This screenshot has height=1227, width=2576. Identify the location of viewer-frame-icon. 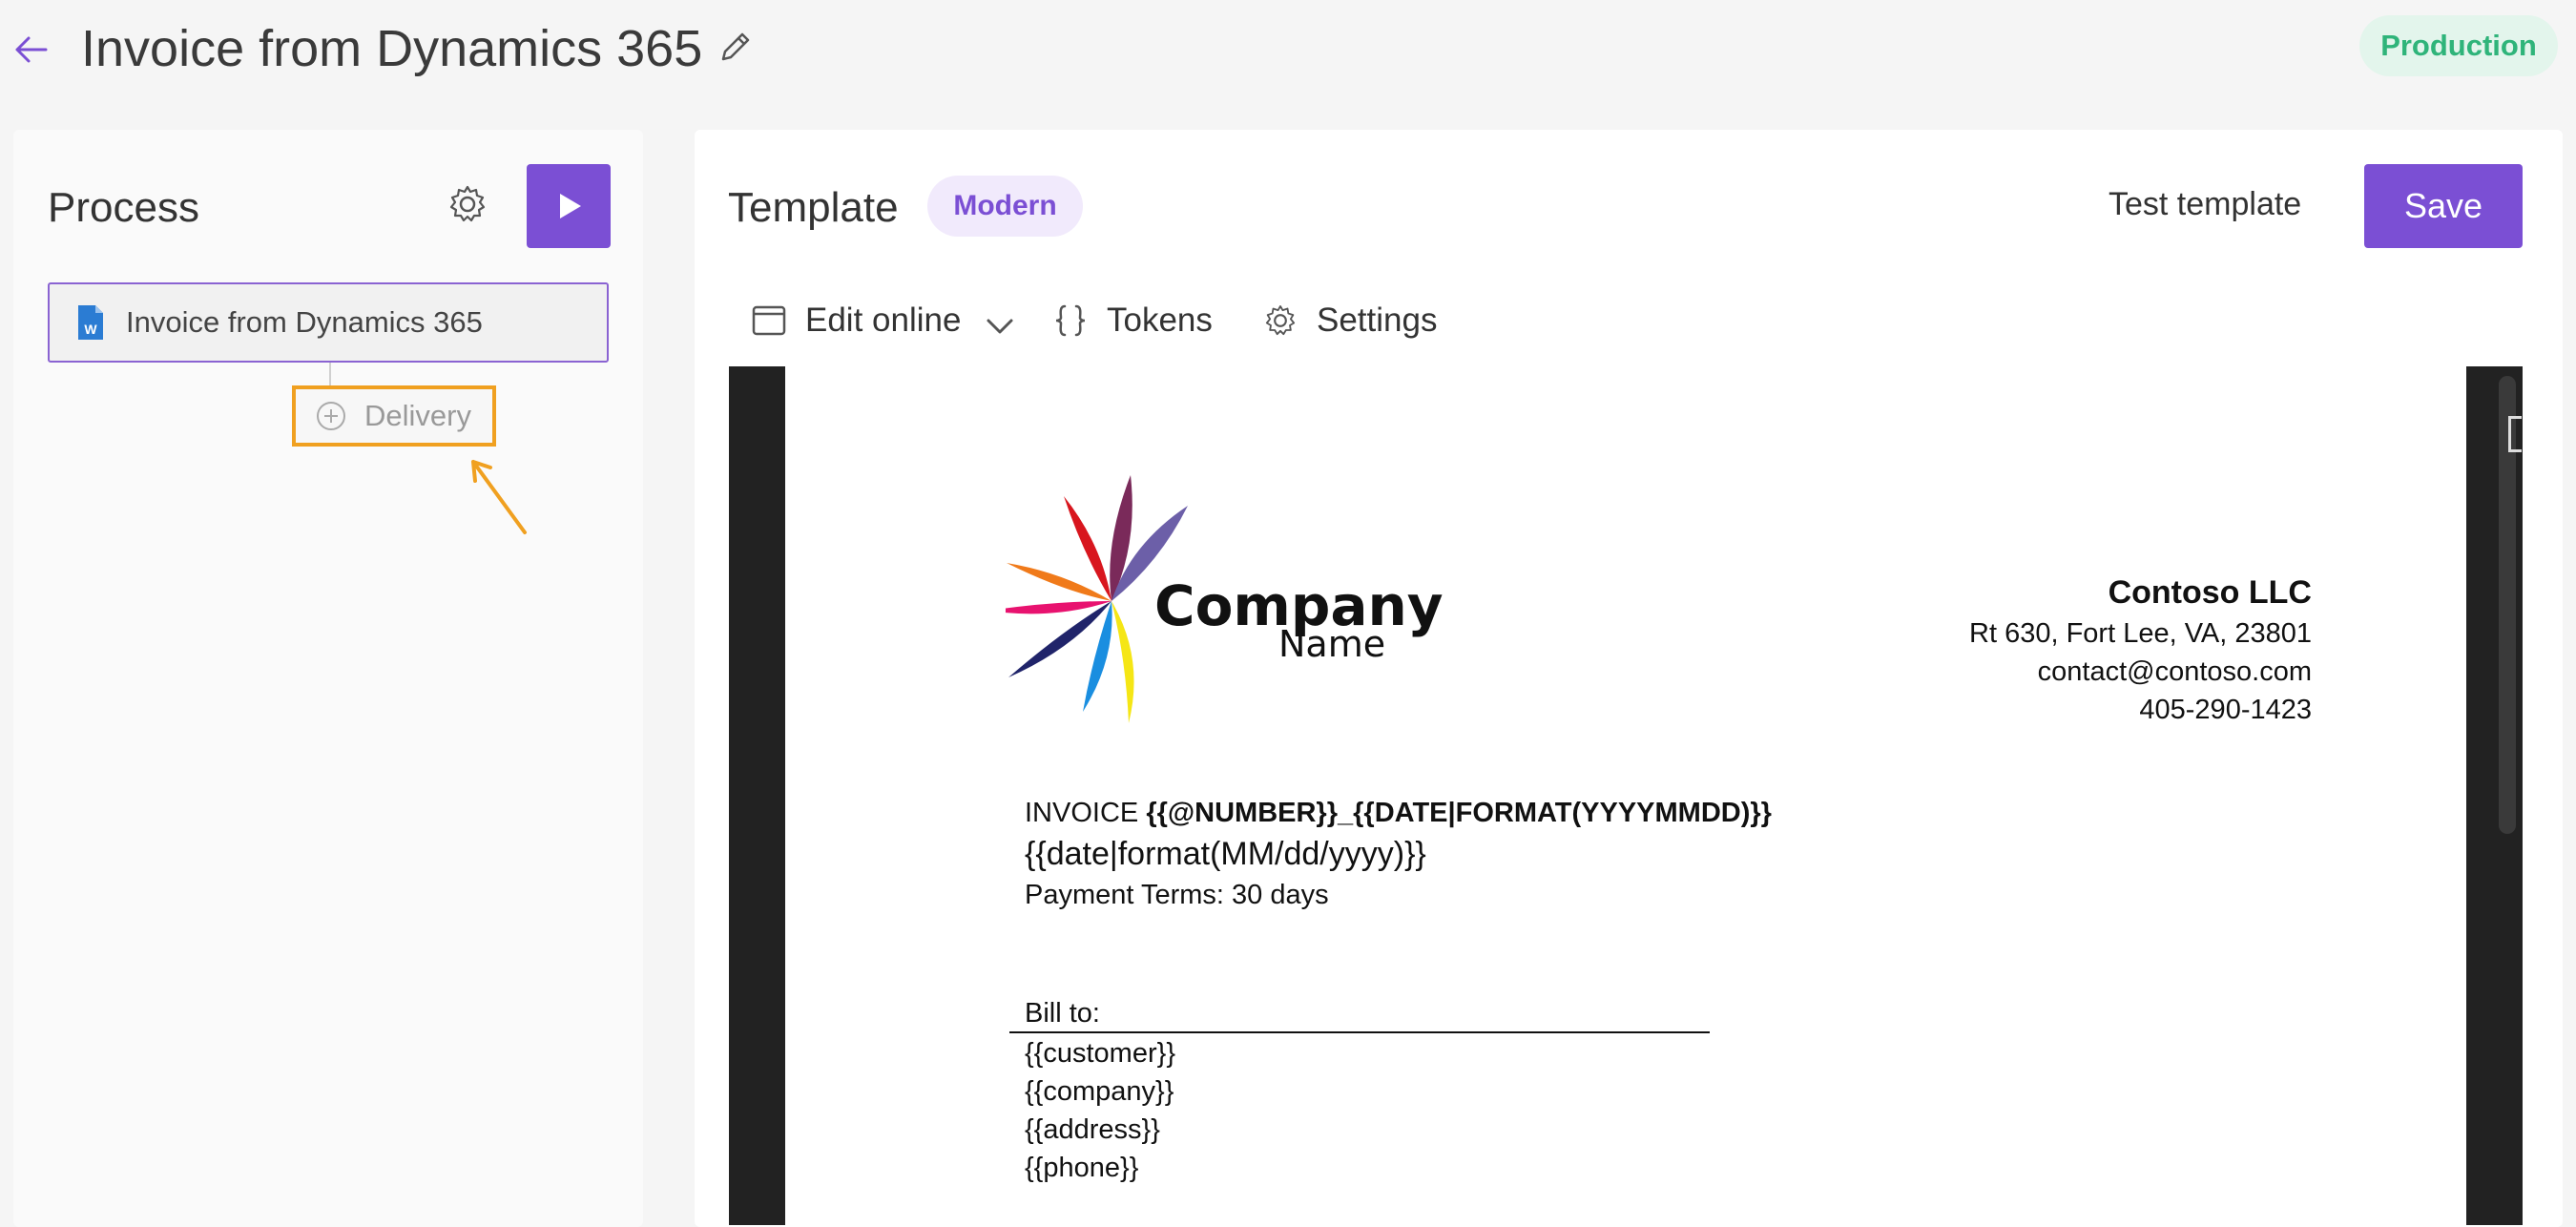
(2515, 434).